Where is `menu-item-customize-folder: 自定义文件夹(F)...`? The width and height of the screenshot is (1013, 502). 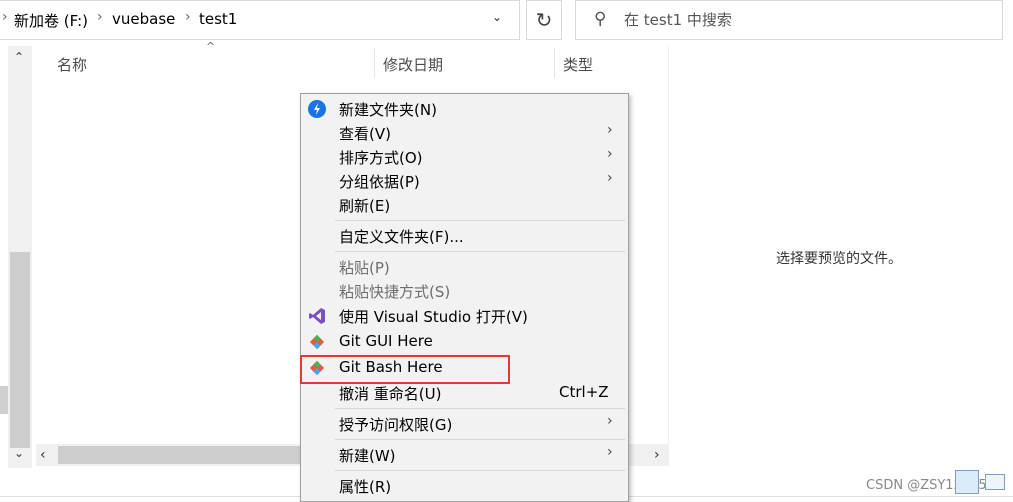
menu-item-customize-folder: 自定义文件夹(F)... is located at coordinates (464, 236).